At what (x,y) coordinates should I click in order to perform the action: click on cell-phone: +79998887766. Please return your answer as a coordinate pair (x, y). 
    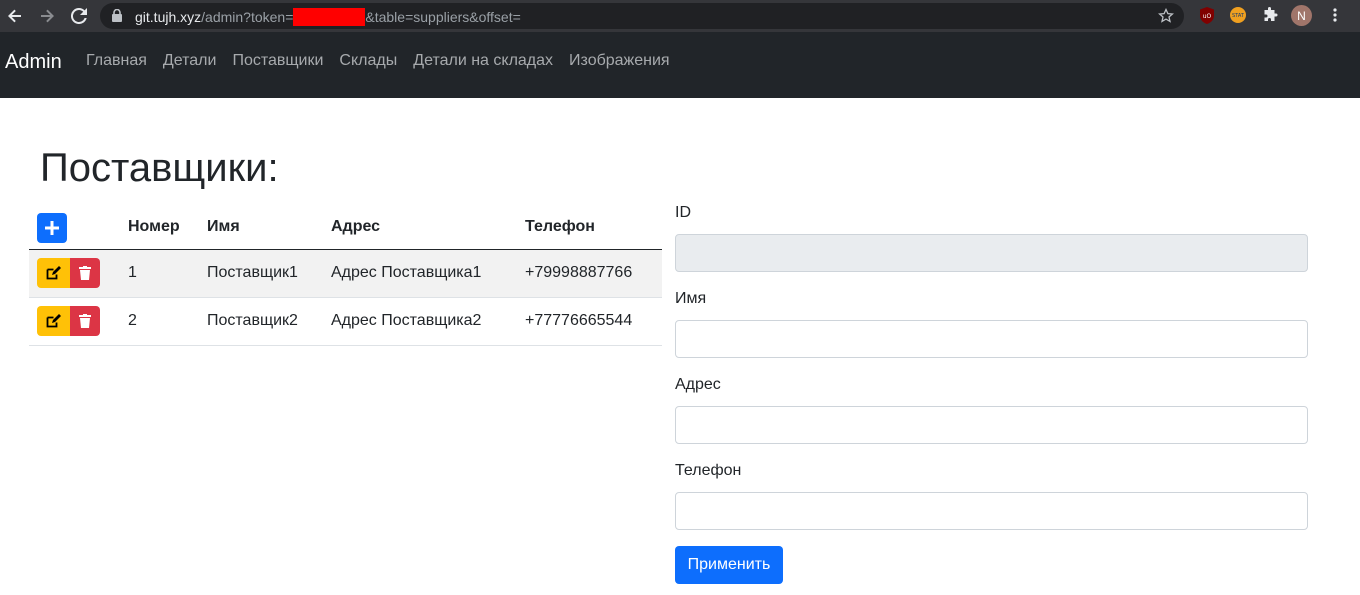
    Looking at the image, I should click on (593, 273).